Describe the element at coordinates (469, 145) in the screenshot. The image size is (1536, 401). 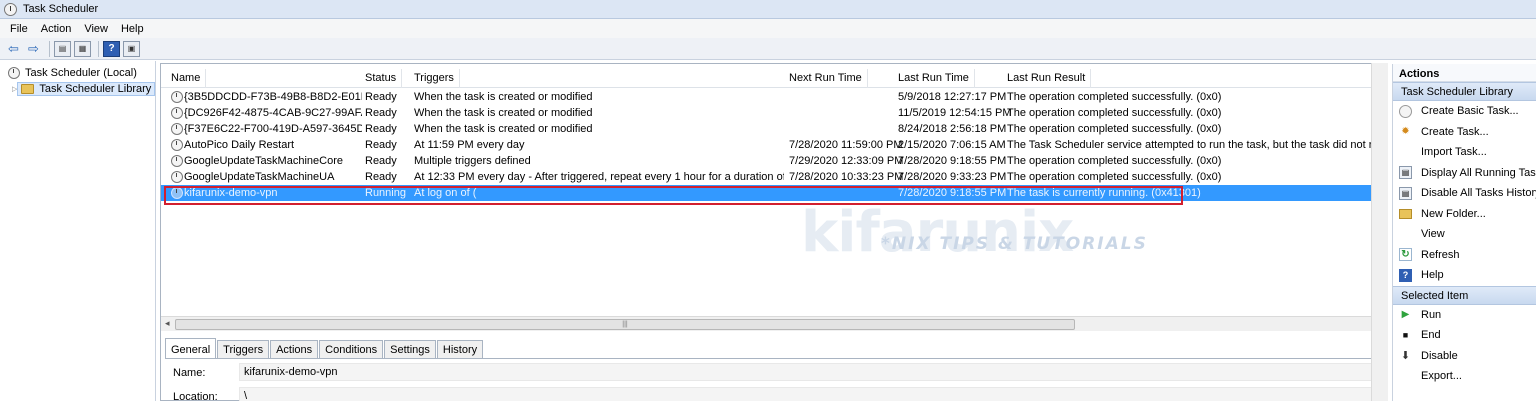
I see `task-triggers: At 11:59 PM every day` at that location.